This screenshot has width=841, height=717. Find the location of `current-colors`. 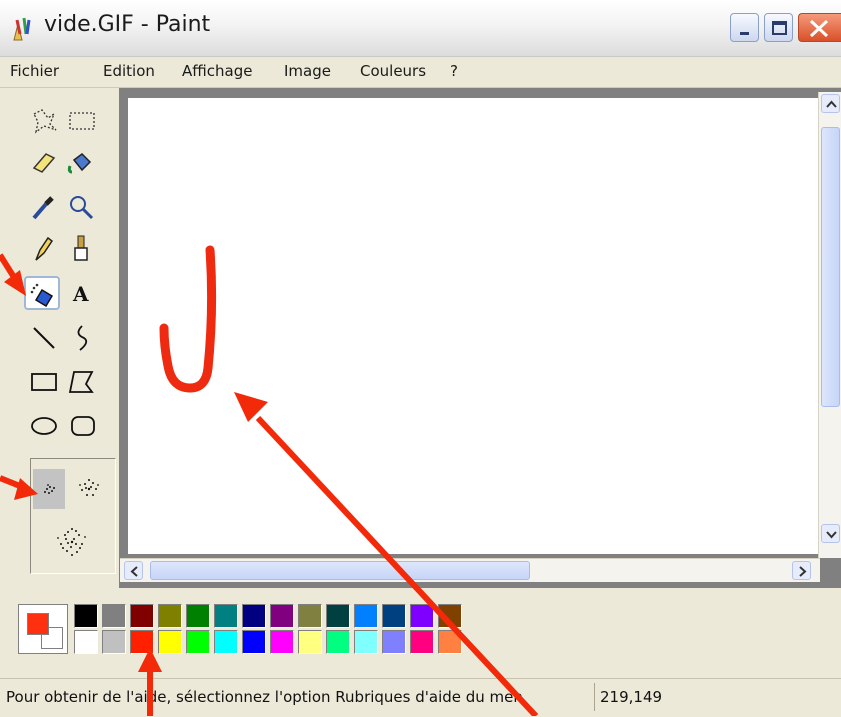

current-colors is located at coordinates (43, 629).